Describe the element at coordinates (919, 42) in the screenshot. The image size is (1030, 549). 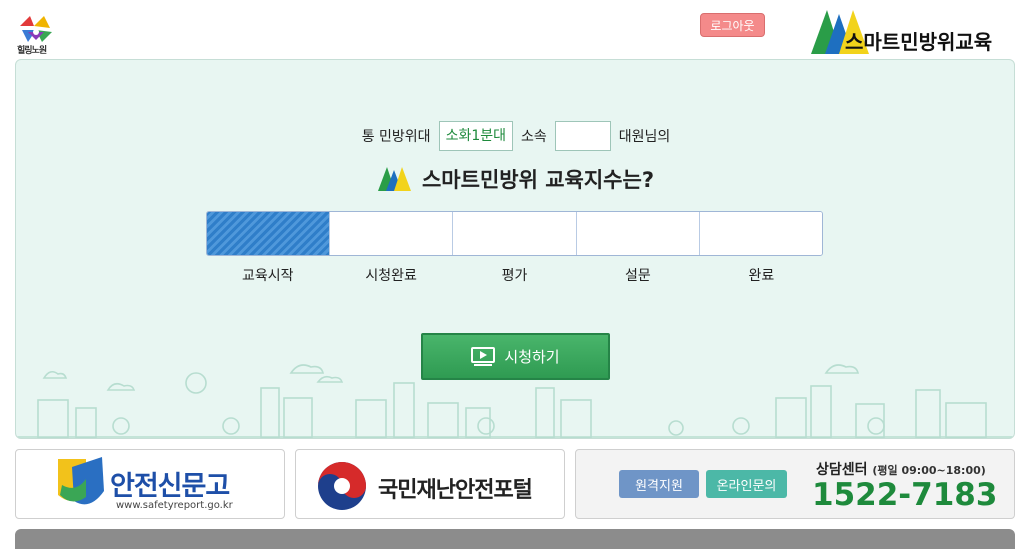
I see `brand-title: 스마트민방위교육` at that location.